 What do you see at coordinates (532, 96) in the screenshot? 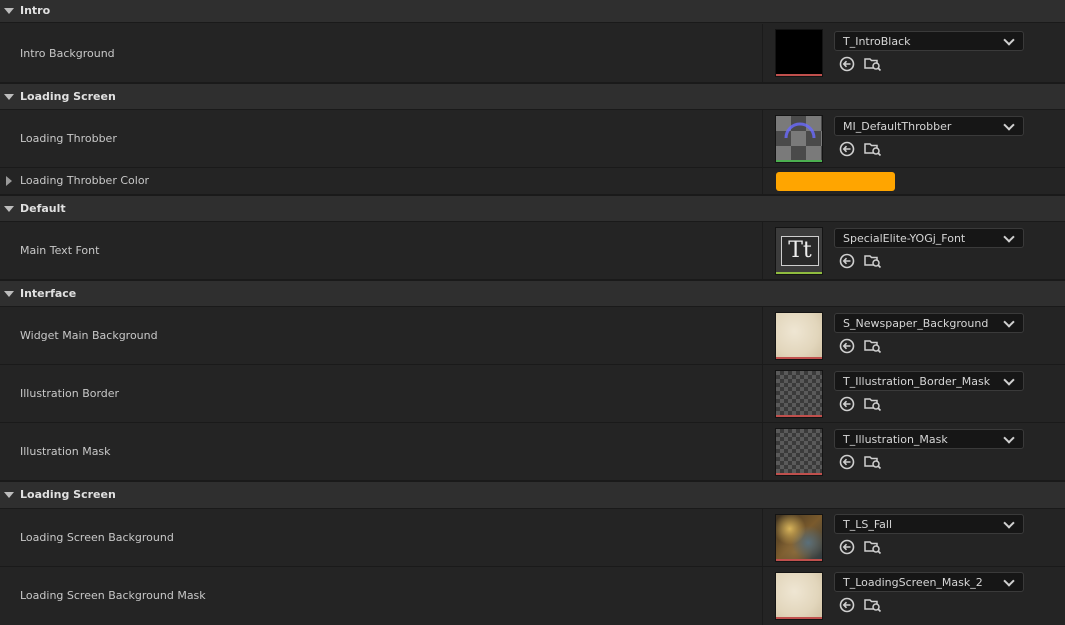
I see `category-loading-screen: Loading Screen` at bounding box center [532, 96].